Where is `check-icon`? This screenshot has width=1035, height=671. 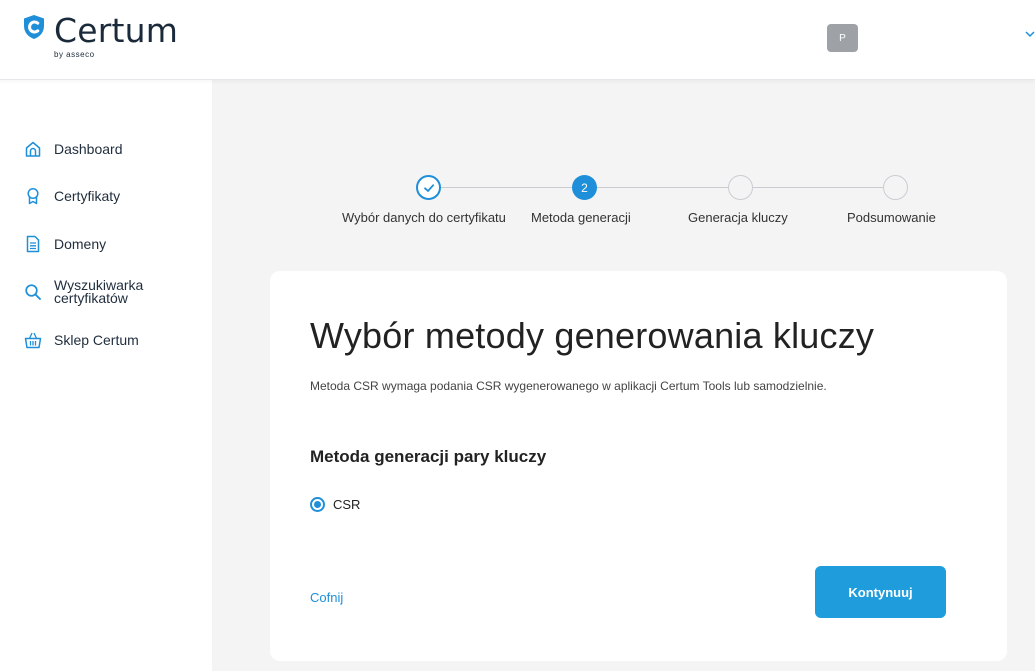
check-icon is located at coordinates (428, 187).